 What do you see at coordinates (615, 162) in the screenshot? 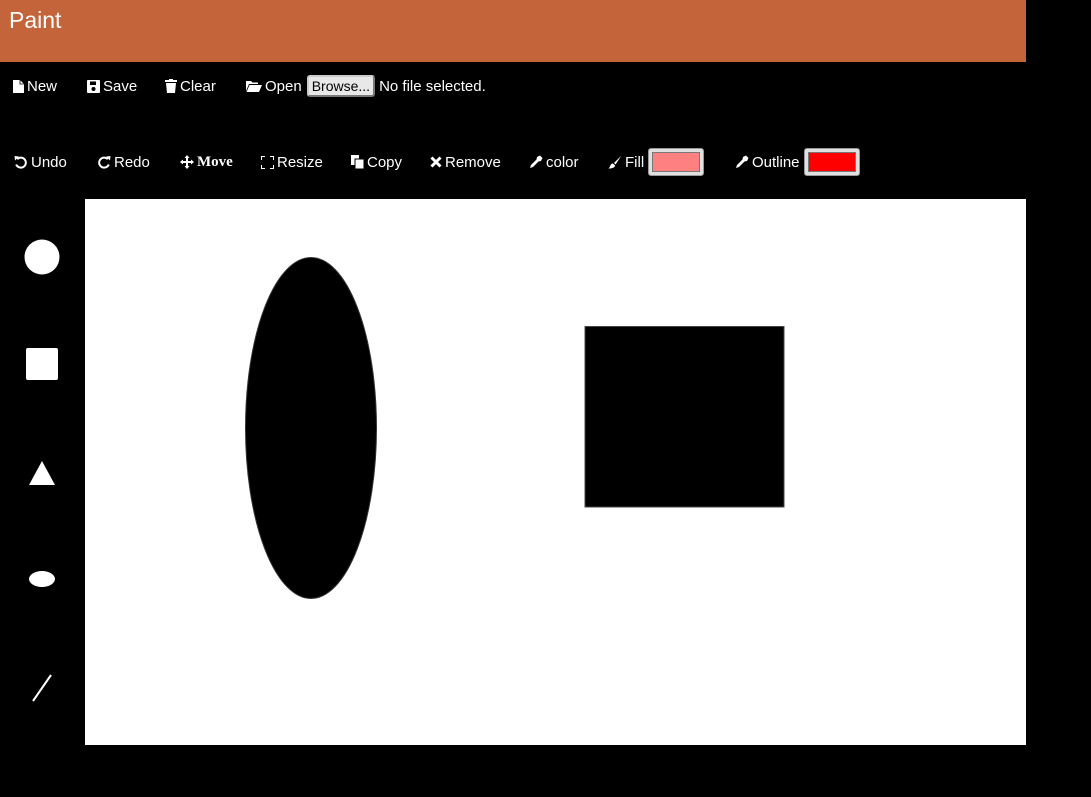
I see `paintbrush-icon` at bounding box center [615, 162].